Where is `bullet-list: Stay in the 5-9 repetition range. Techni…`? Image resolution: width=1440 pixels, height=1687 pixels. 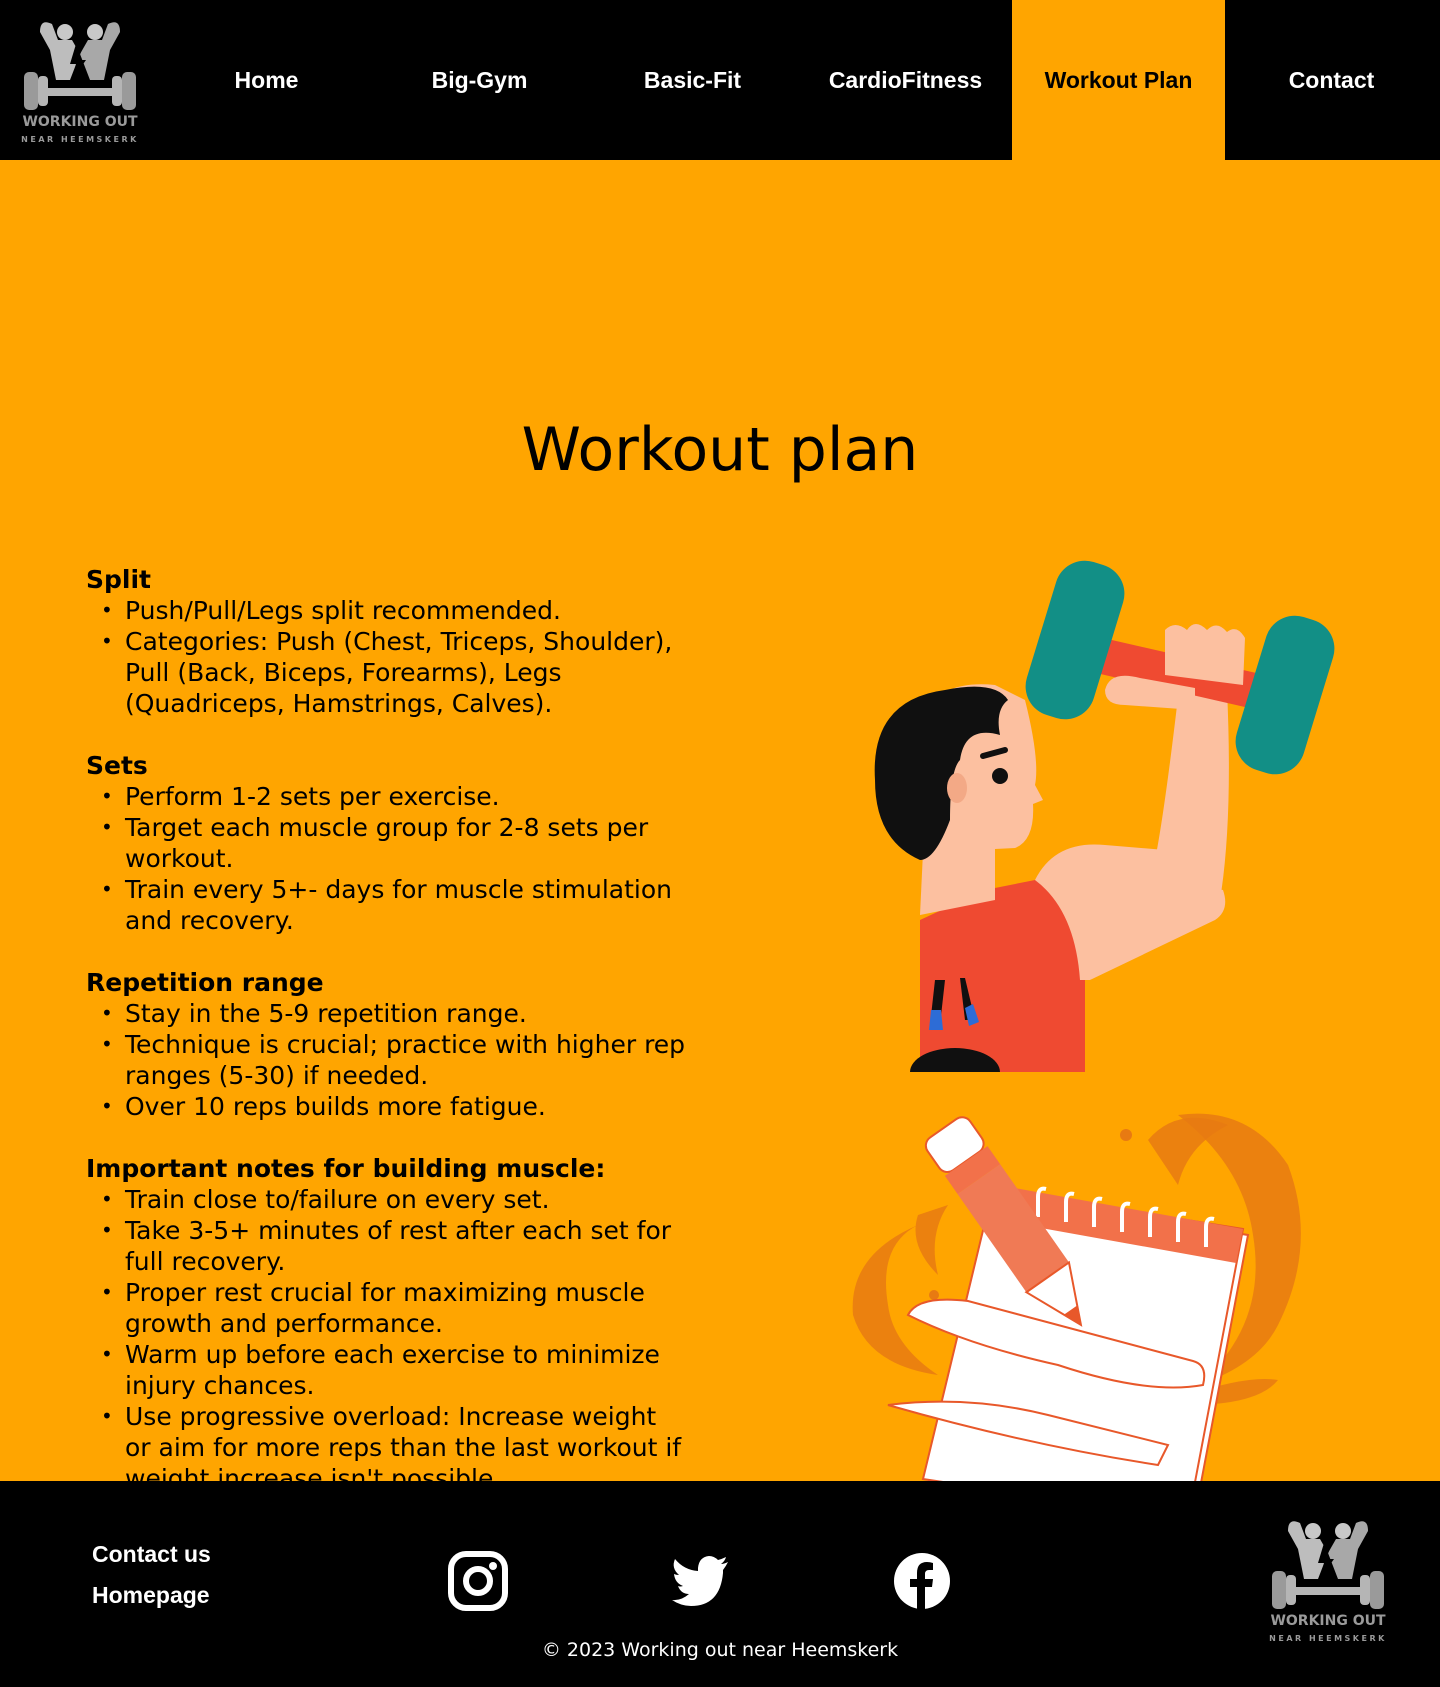
bullet-list: Stay in the 5-9 repetition range. Techni… is located at coordinates (386, 1060).